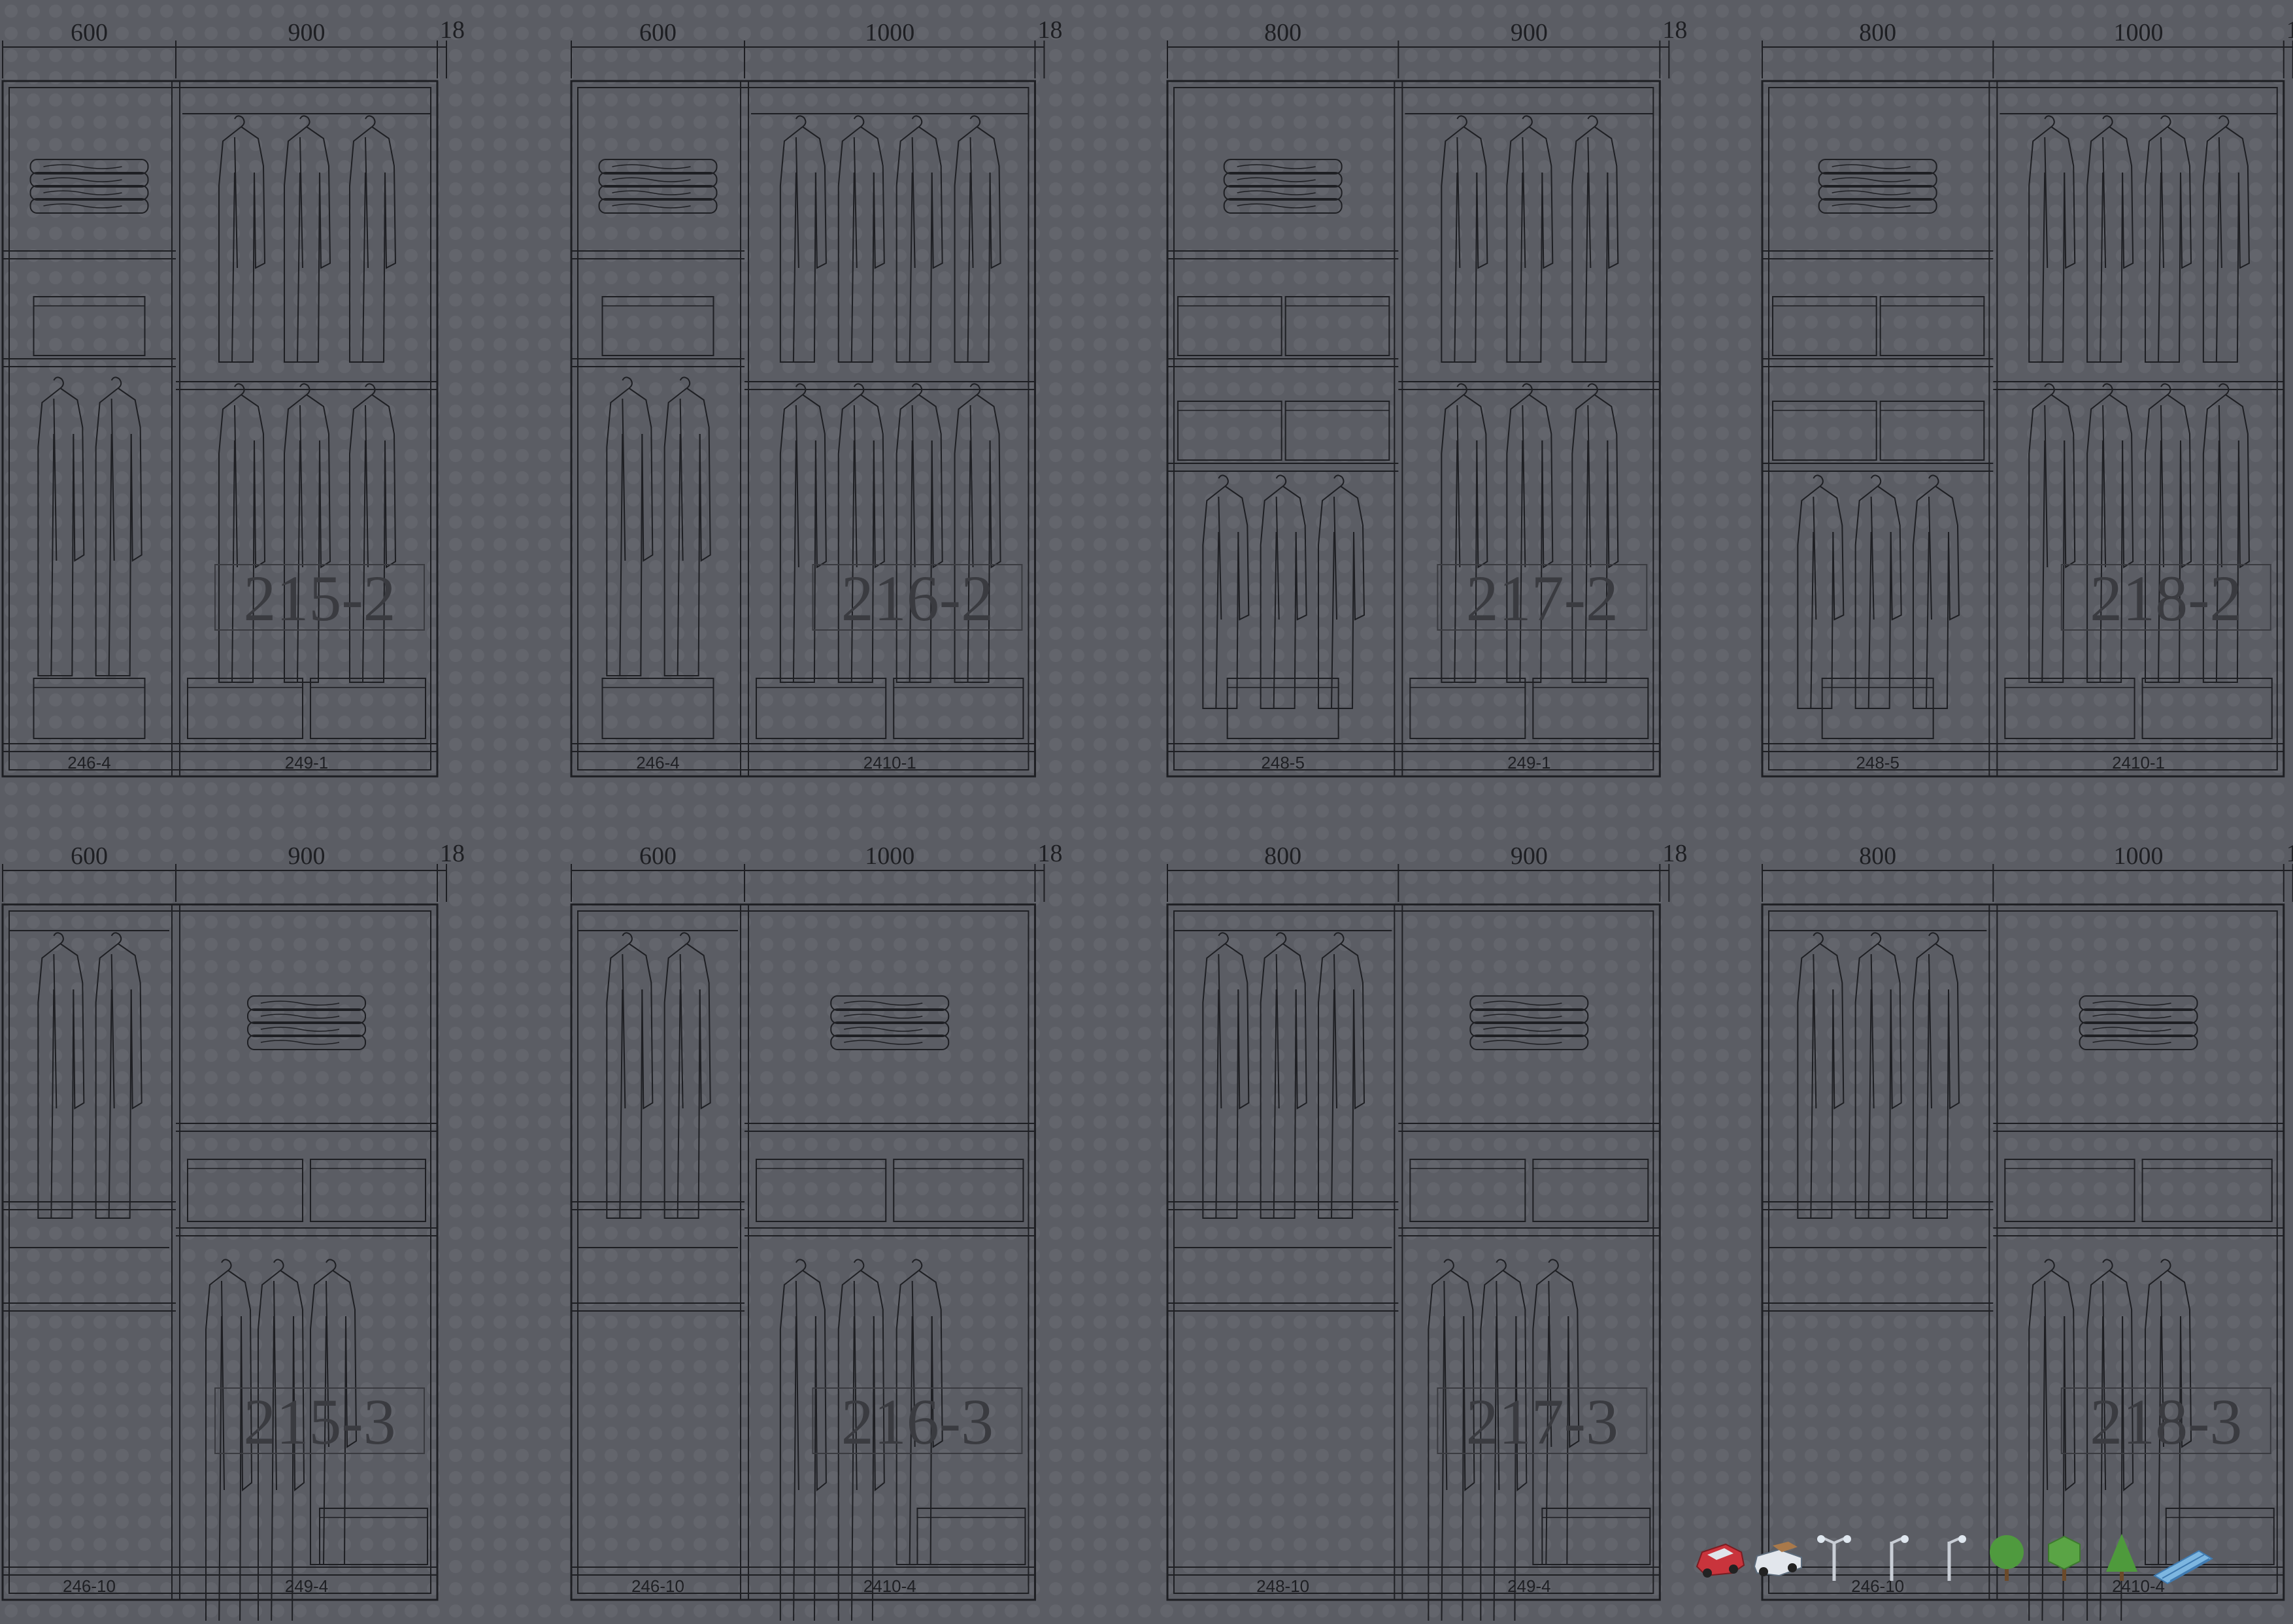  I want to click on model-label: 218-3, so click(2165, 1422).